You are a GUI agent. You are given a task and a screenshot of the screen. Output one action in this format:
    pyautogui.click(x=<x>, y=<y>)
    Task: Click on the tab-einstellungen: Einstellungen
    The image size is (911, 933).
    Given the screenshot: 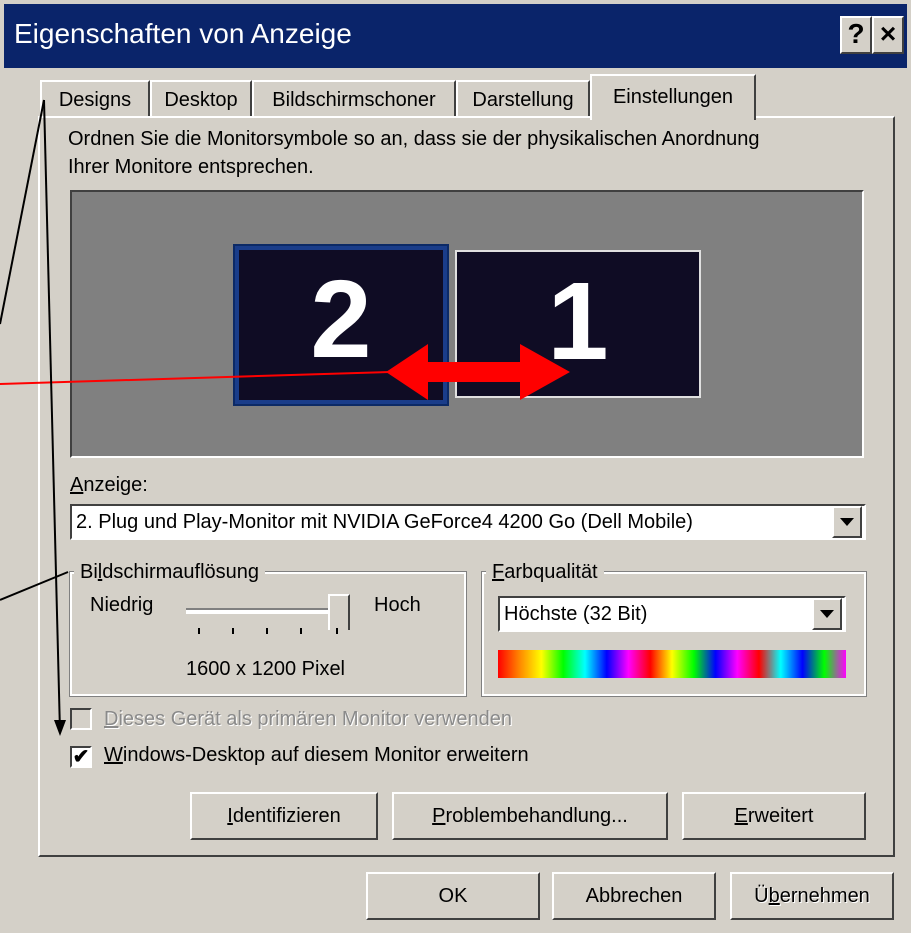 What is the action you would take?
    pyautogui.click(x=673, y=97)
    